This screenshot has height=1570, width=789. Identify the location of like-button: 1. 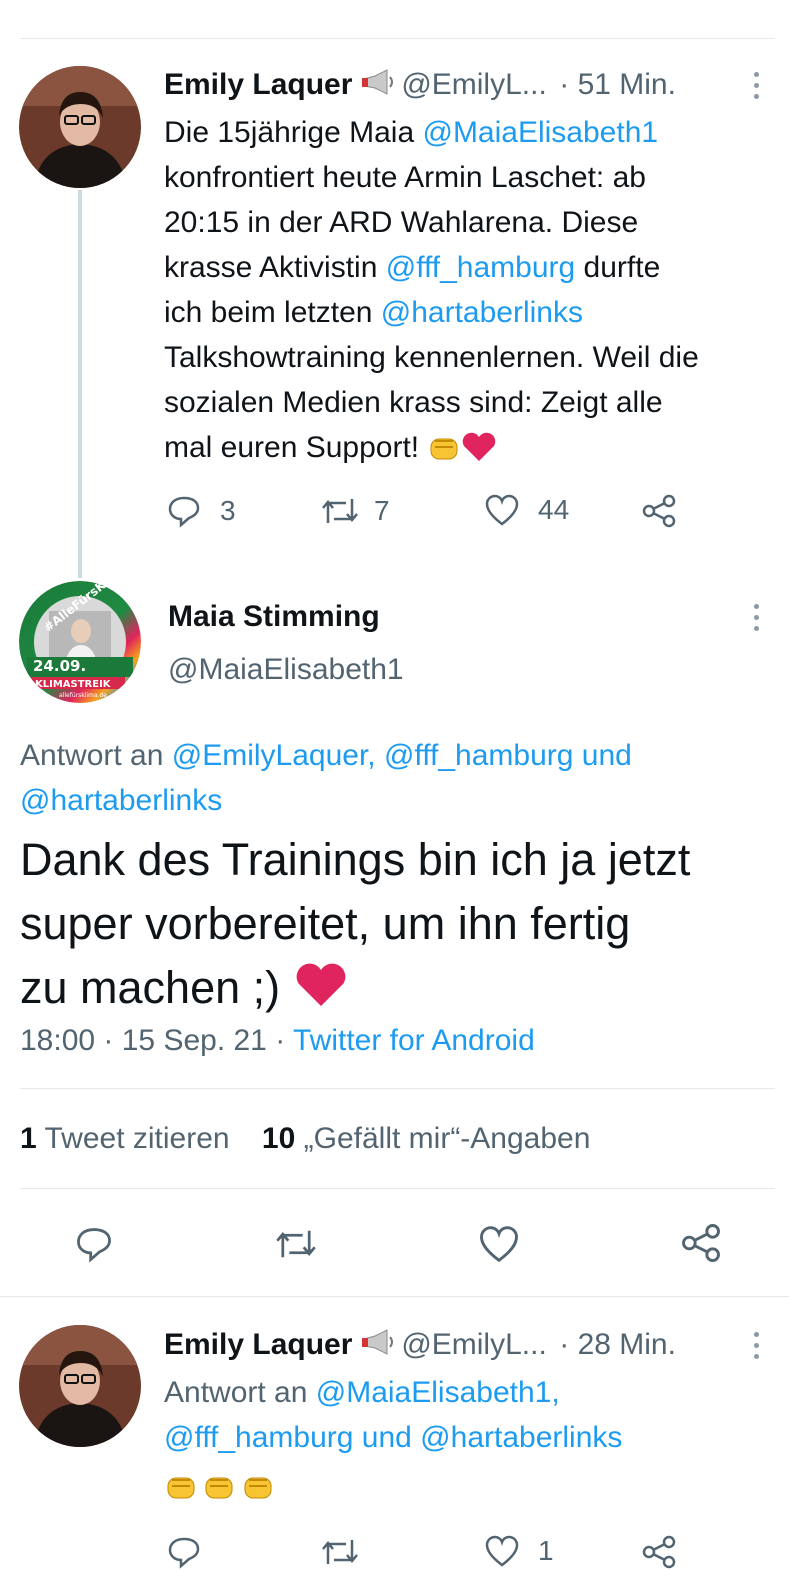
(519, 1551).